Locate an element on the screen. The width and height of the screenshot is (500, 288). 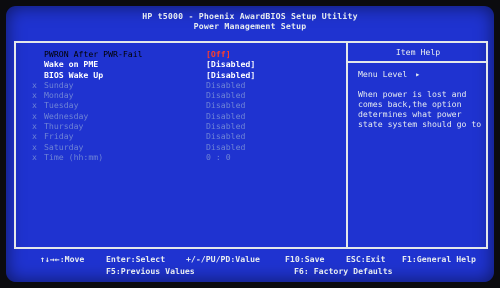
key-general-help: F1:General Help is located at coordinates (439, 259).